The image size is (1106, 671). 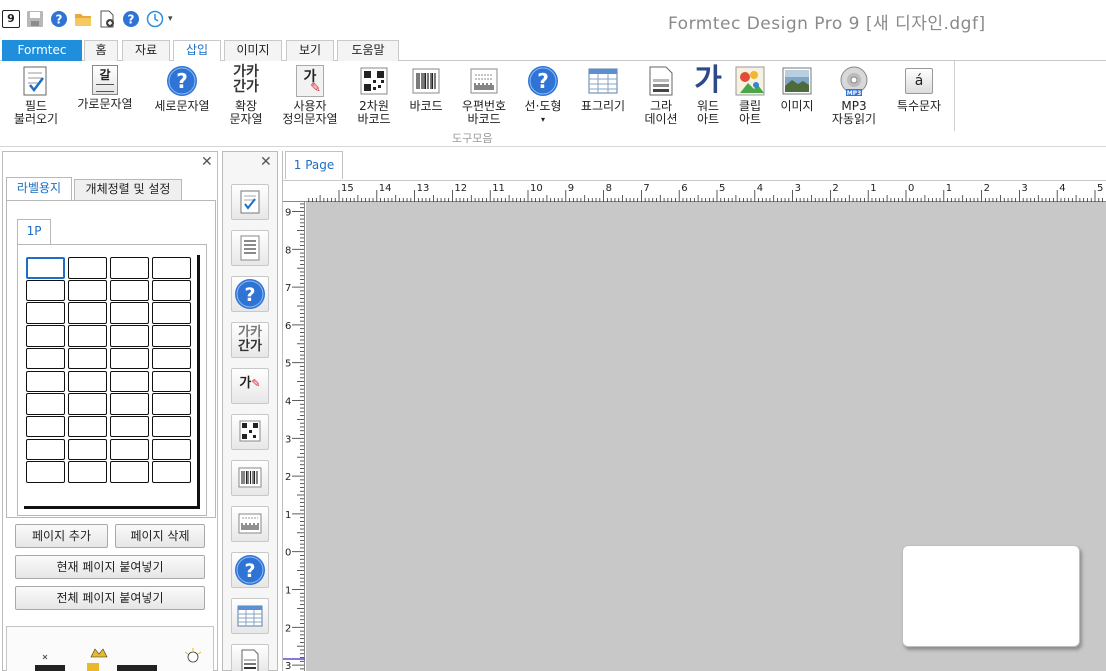 What do you see at coordinates (61, 536) in the screenshot?
I see `add-page-button: 페이지 추가` at bounding box center [61, 536].